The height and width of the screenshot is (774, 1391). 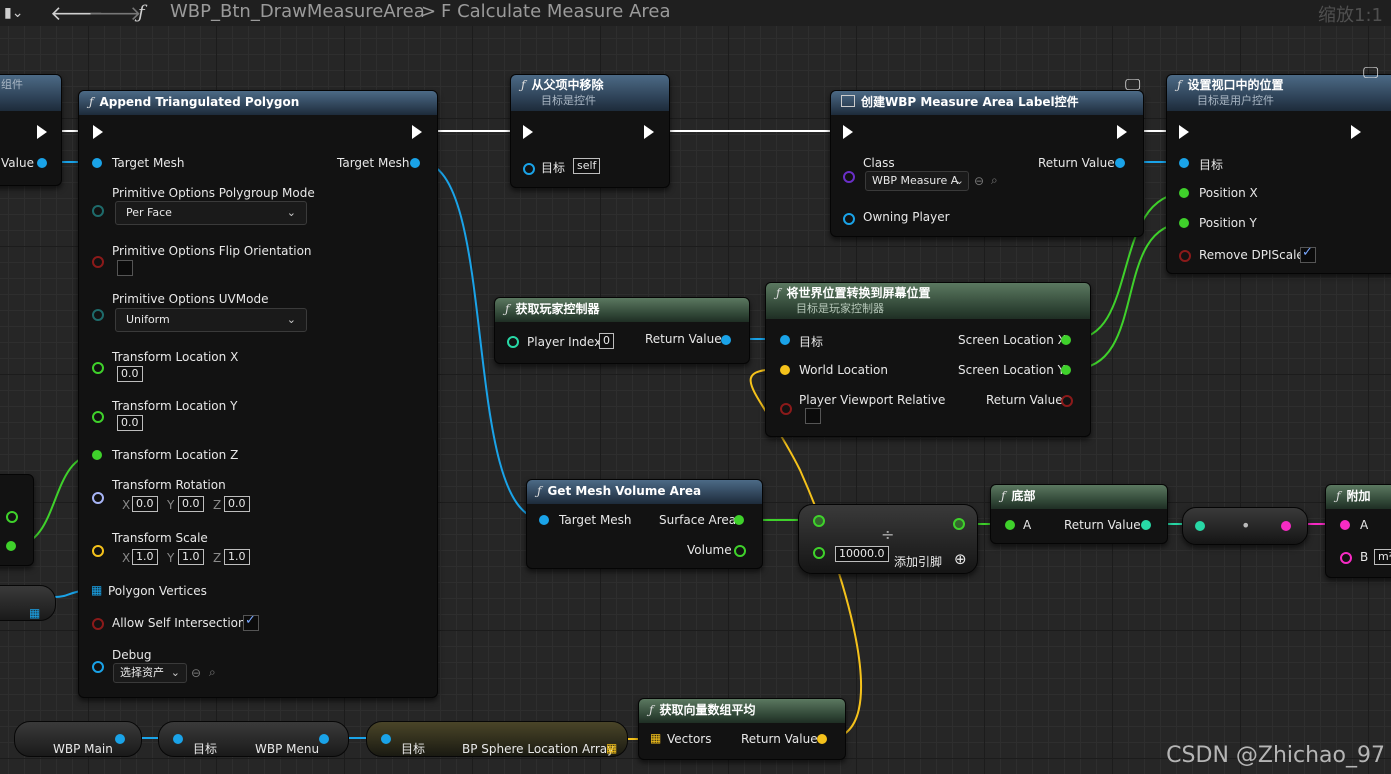 What do you see at coordinates (28, 603) in the screenshot?
I see `partial-array-variable: ▦` at bounding box center [28, 603].